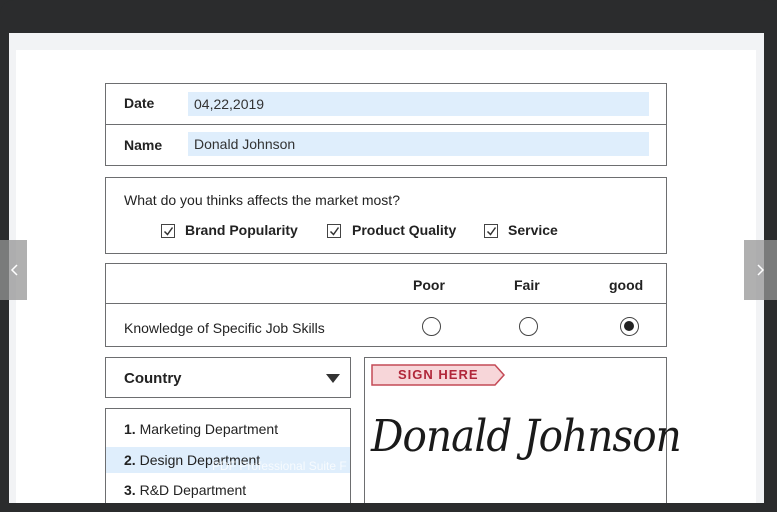  What do you see at coordinates (143, 145) in the screenshot?
I see `name-label: Name` at bounding box center [143, 145].